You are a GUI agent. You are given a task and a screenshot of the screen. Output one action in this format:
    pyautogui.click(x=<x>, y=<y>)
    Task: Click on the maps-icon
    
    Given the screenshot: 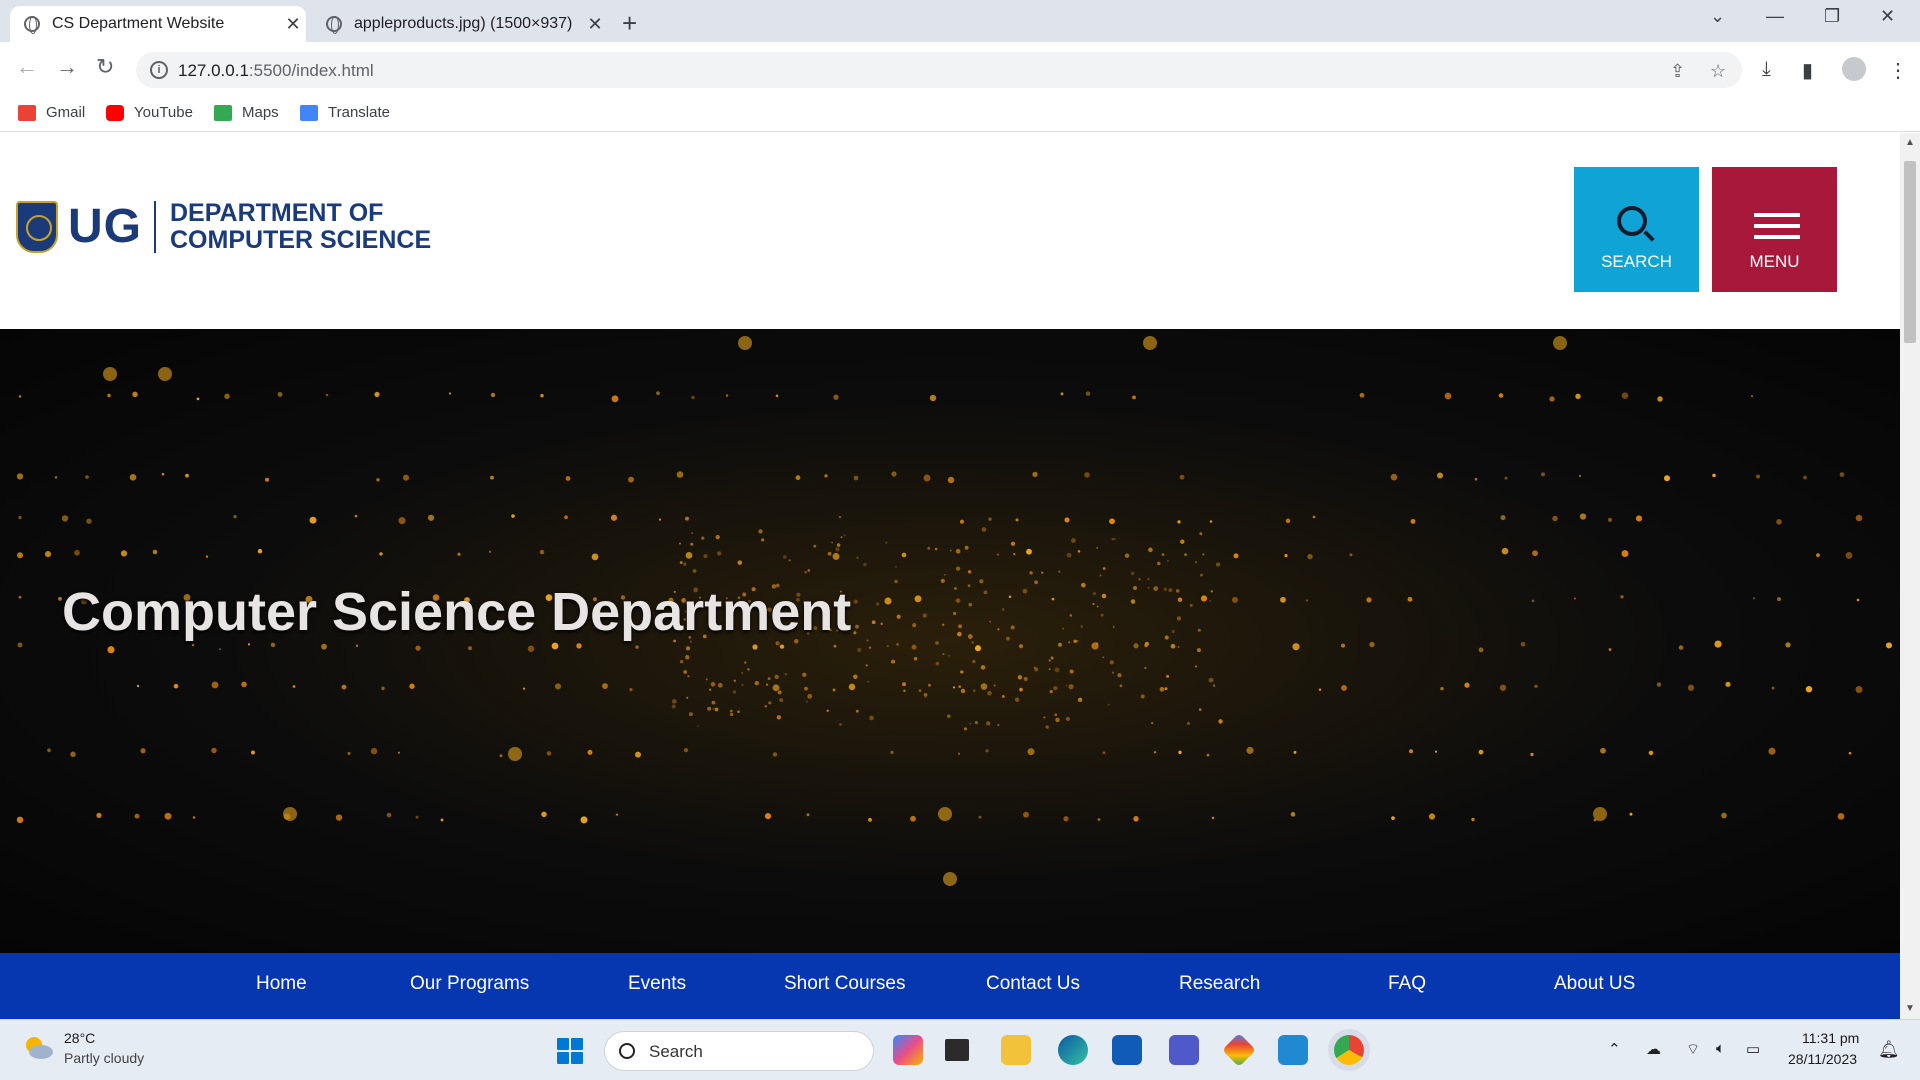 What is the action you would take?
    pyautogui.click(x=223, y=112)
    